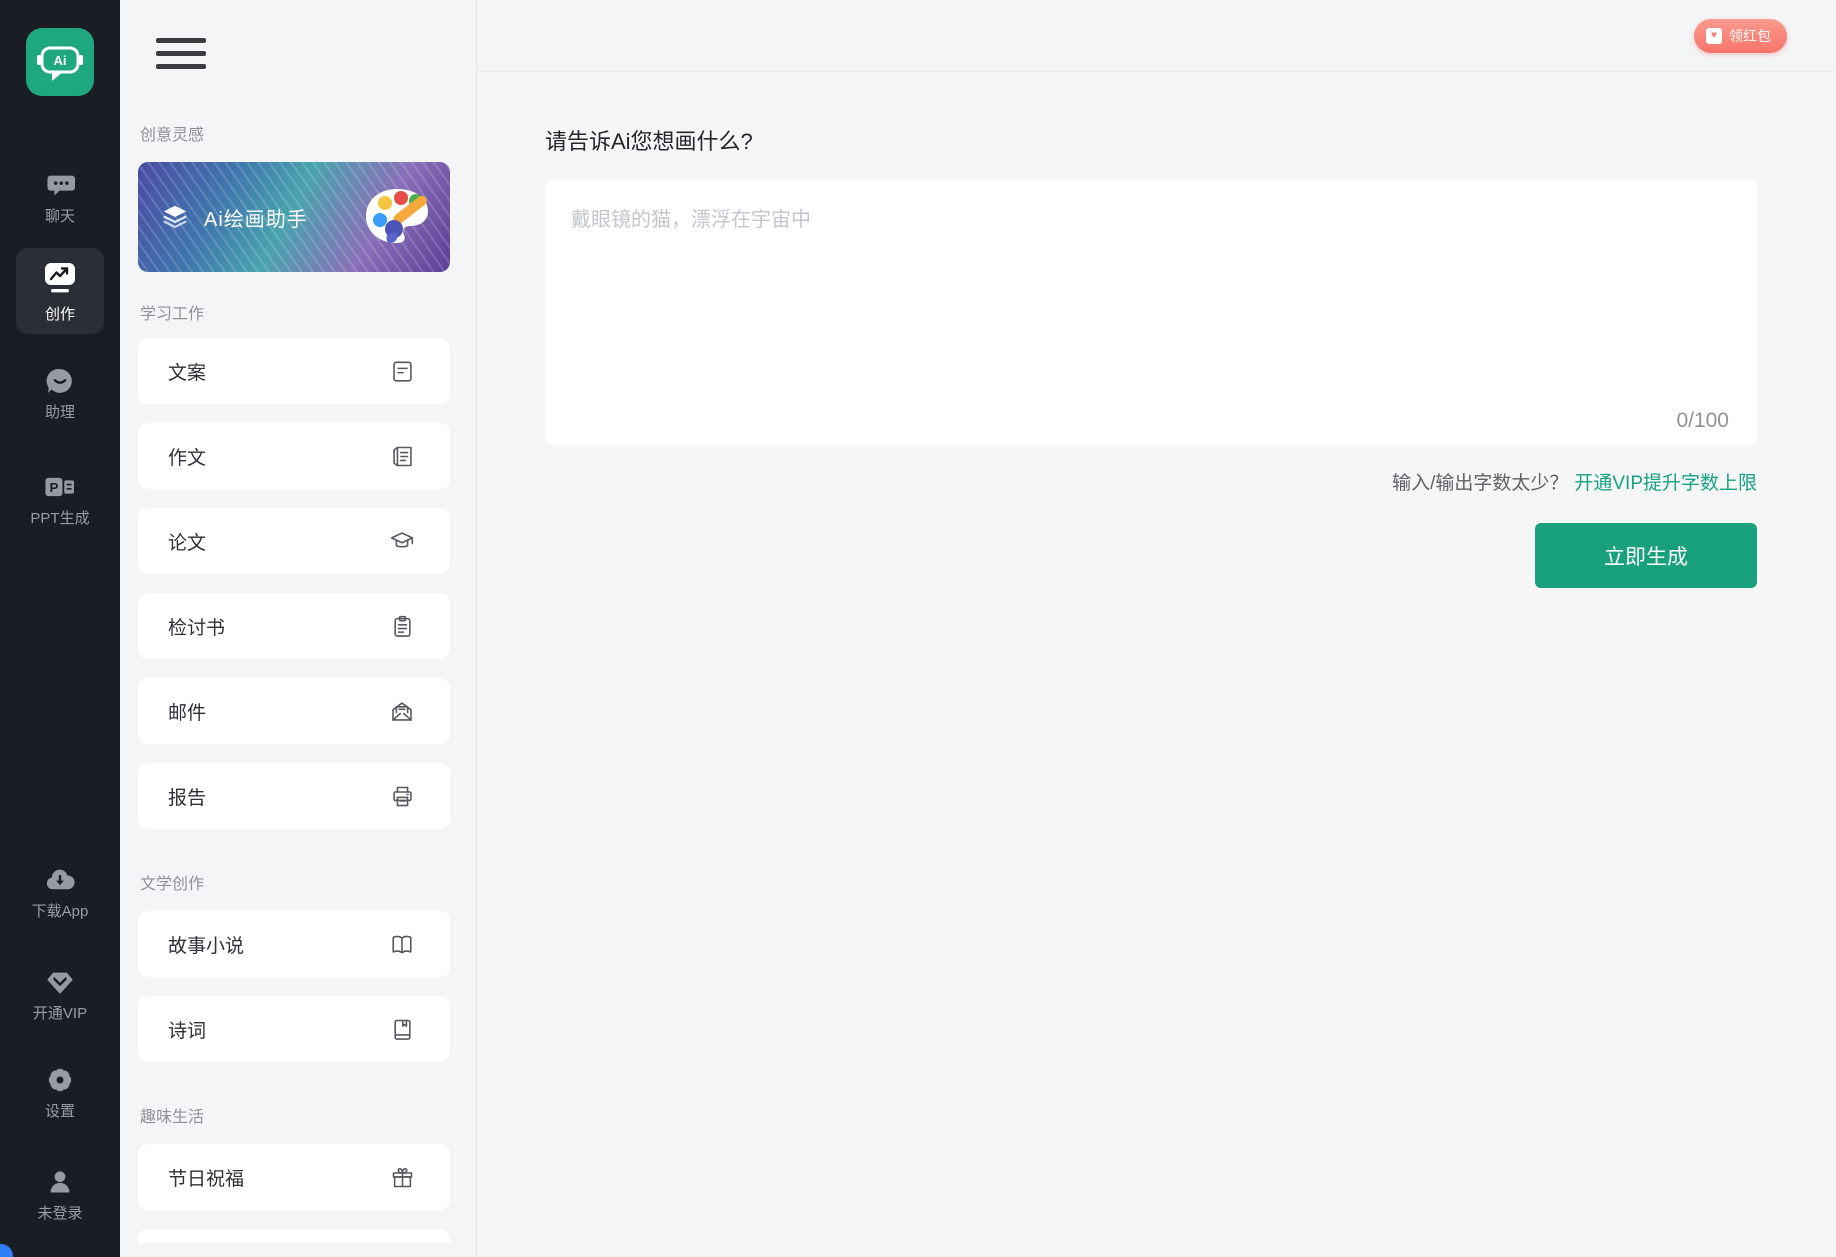  What do you see at coordinates (294, 1029) in the screenshot?
I see `tool-card-poetry: 诗词` at bounding box center [294, 1029].